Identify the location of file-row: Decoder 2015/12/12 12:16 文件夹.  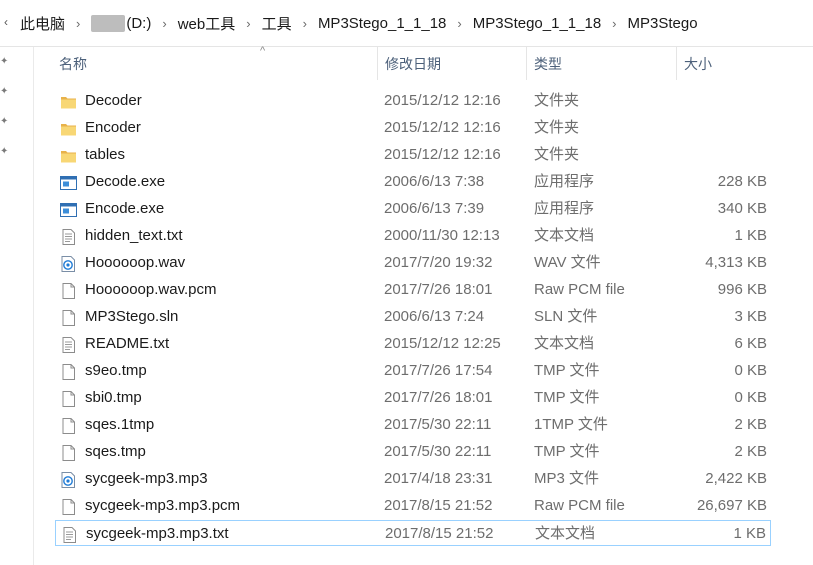
(413, 101).